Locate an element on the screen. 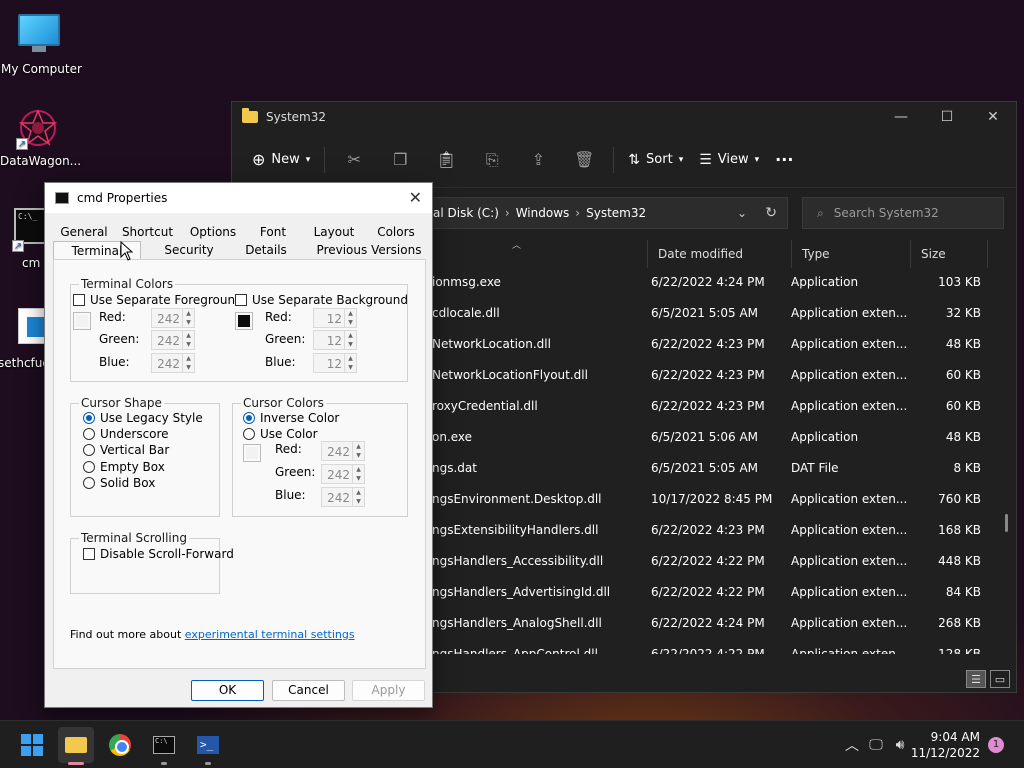  taskbar-file-explorer is located at coordinates (76, 746).